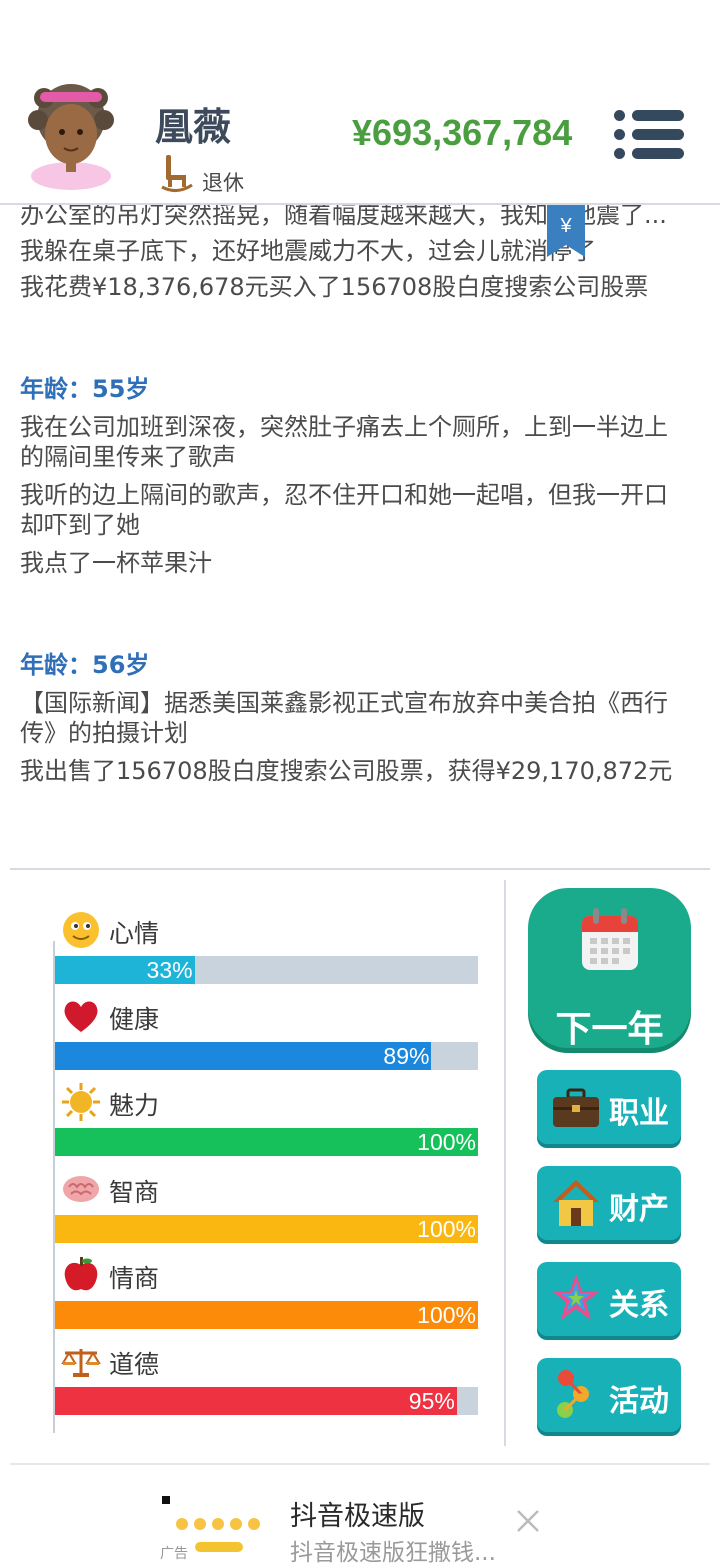 The width and height of the screenshot is (720, 1567). I want to click on next-year-button: 下一年, so click(609, 969).